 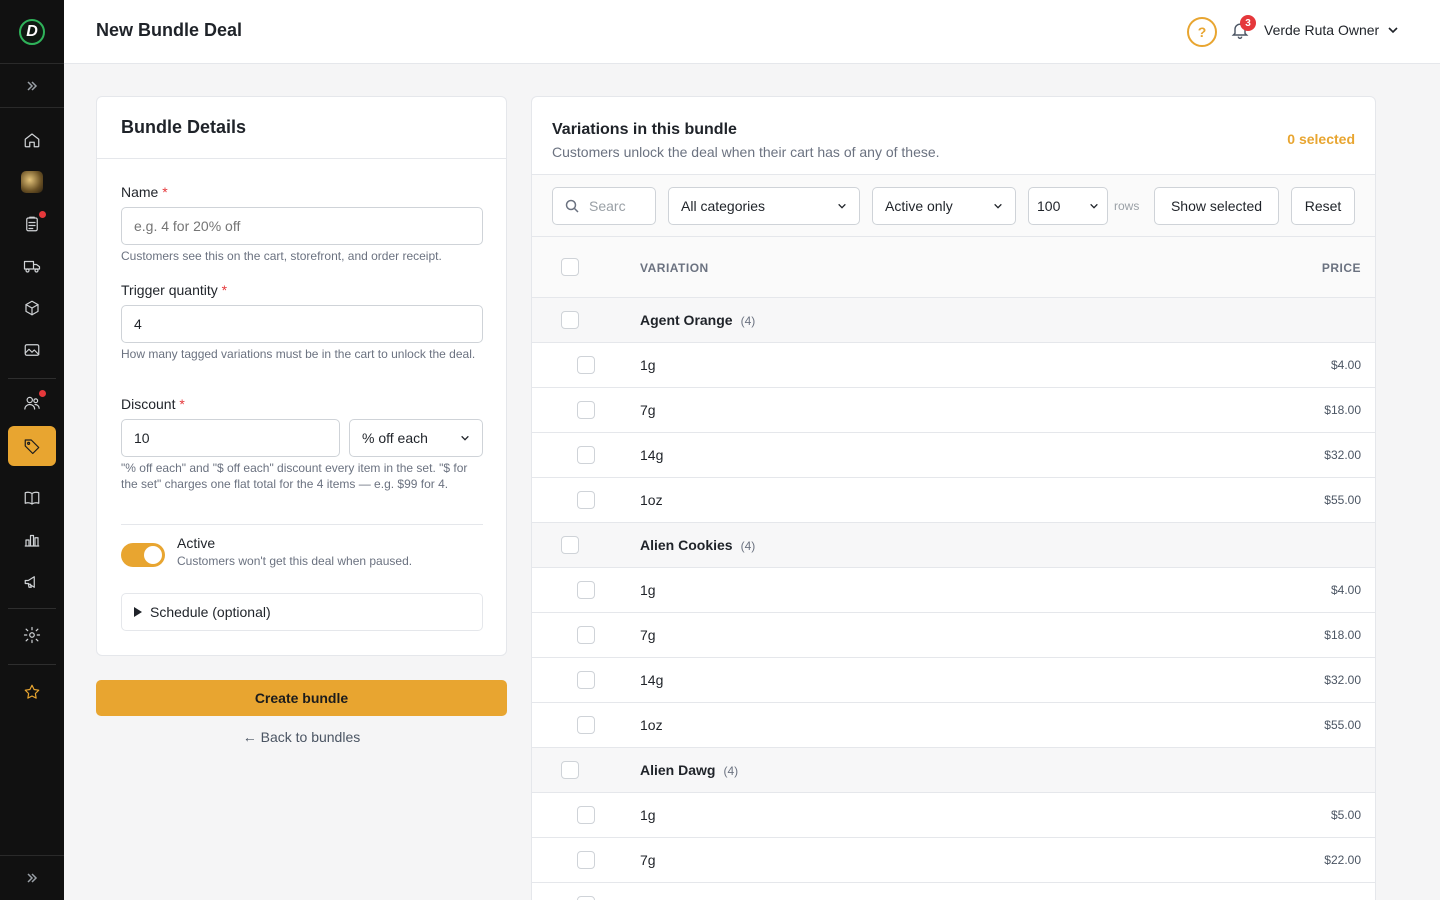 What do you see at coordinates (953, 815) in the screenshot?
I see `variation-row: 1g $5.00` at bounding box center [953, 815].